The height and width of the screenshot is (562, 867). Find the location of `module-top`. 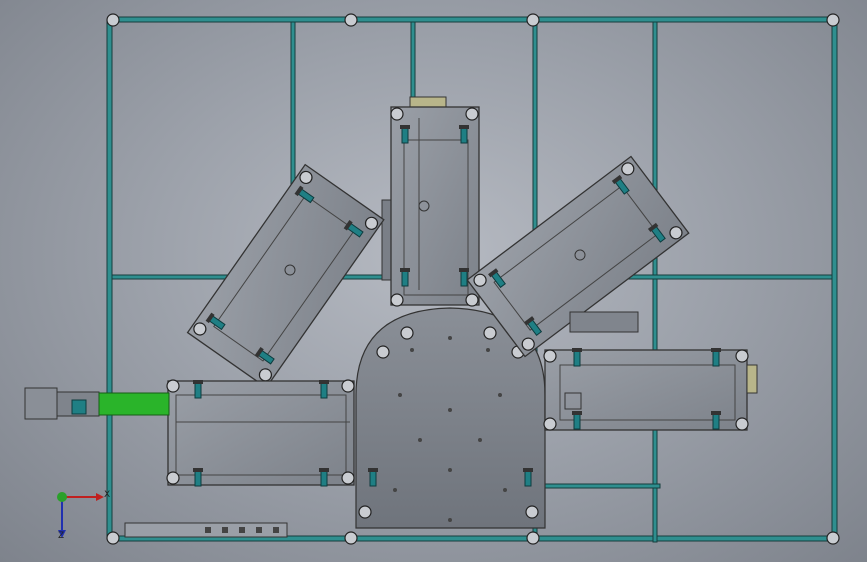

module-top is located at coordinates (430, 201).